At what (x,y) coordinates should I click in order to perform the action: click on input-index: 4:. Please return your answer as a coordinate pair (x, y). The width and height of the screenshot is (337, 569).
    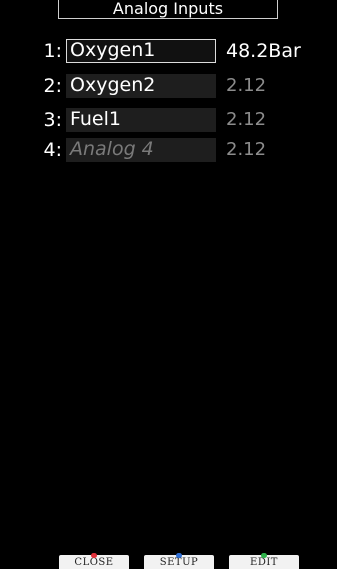
    Looking at the image, I should click on (53, 150).